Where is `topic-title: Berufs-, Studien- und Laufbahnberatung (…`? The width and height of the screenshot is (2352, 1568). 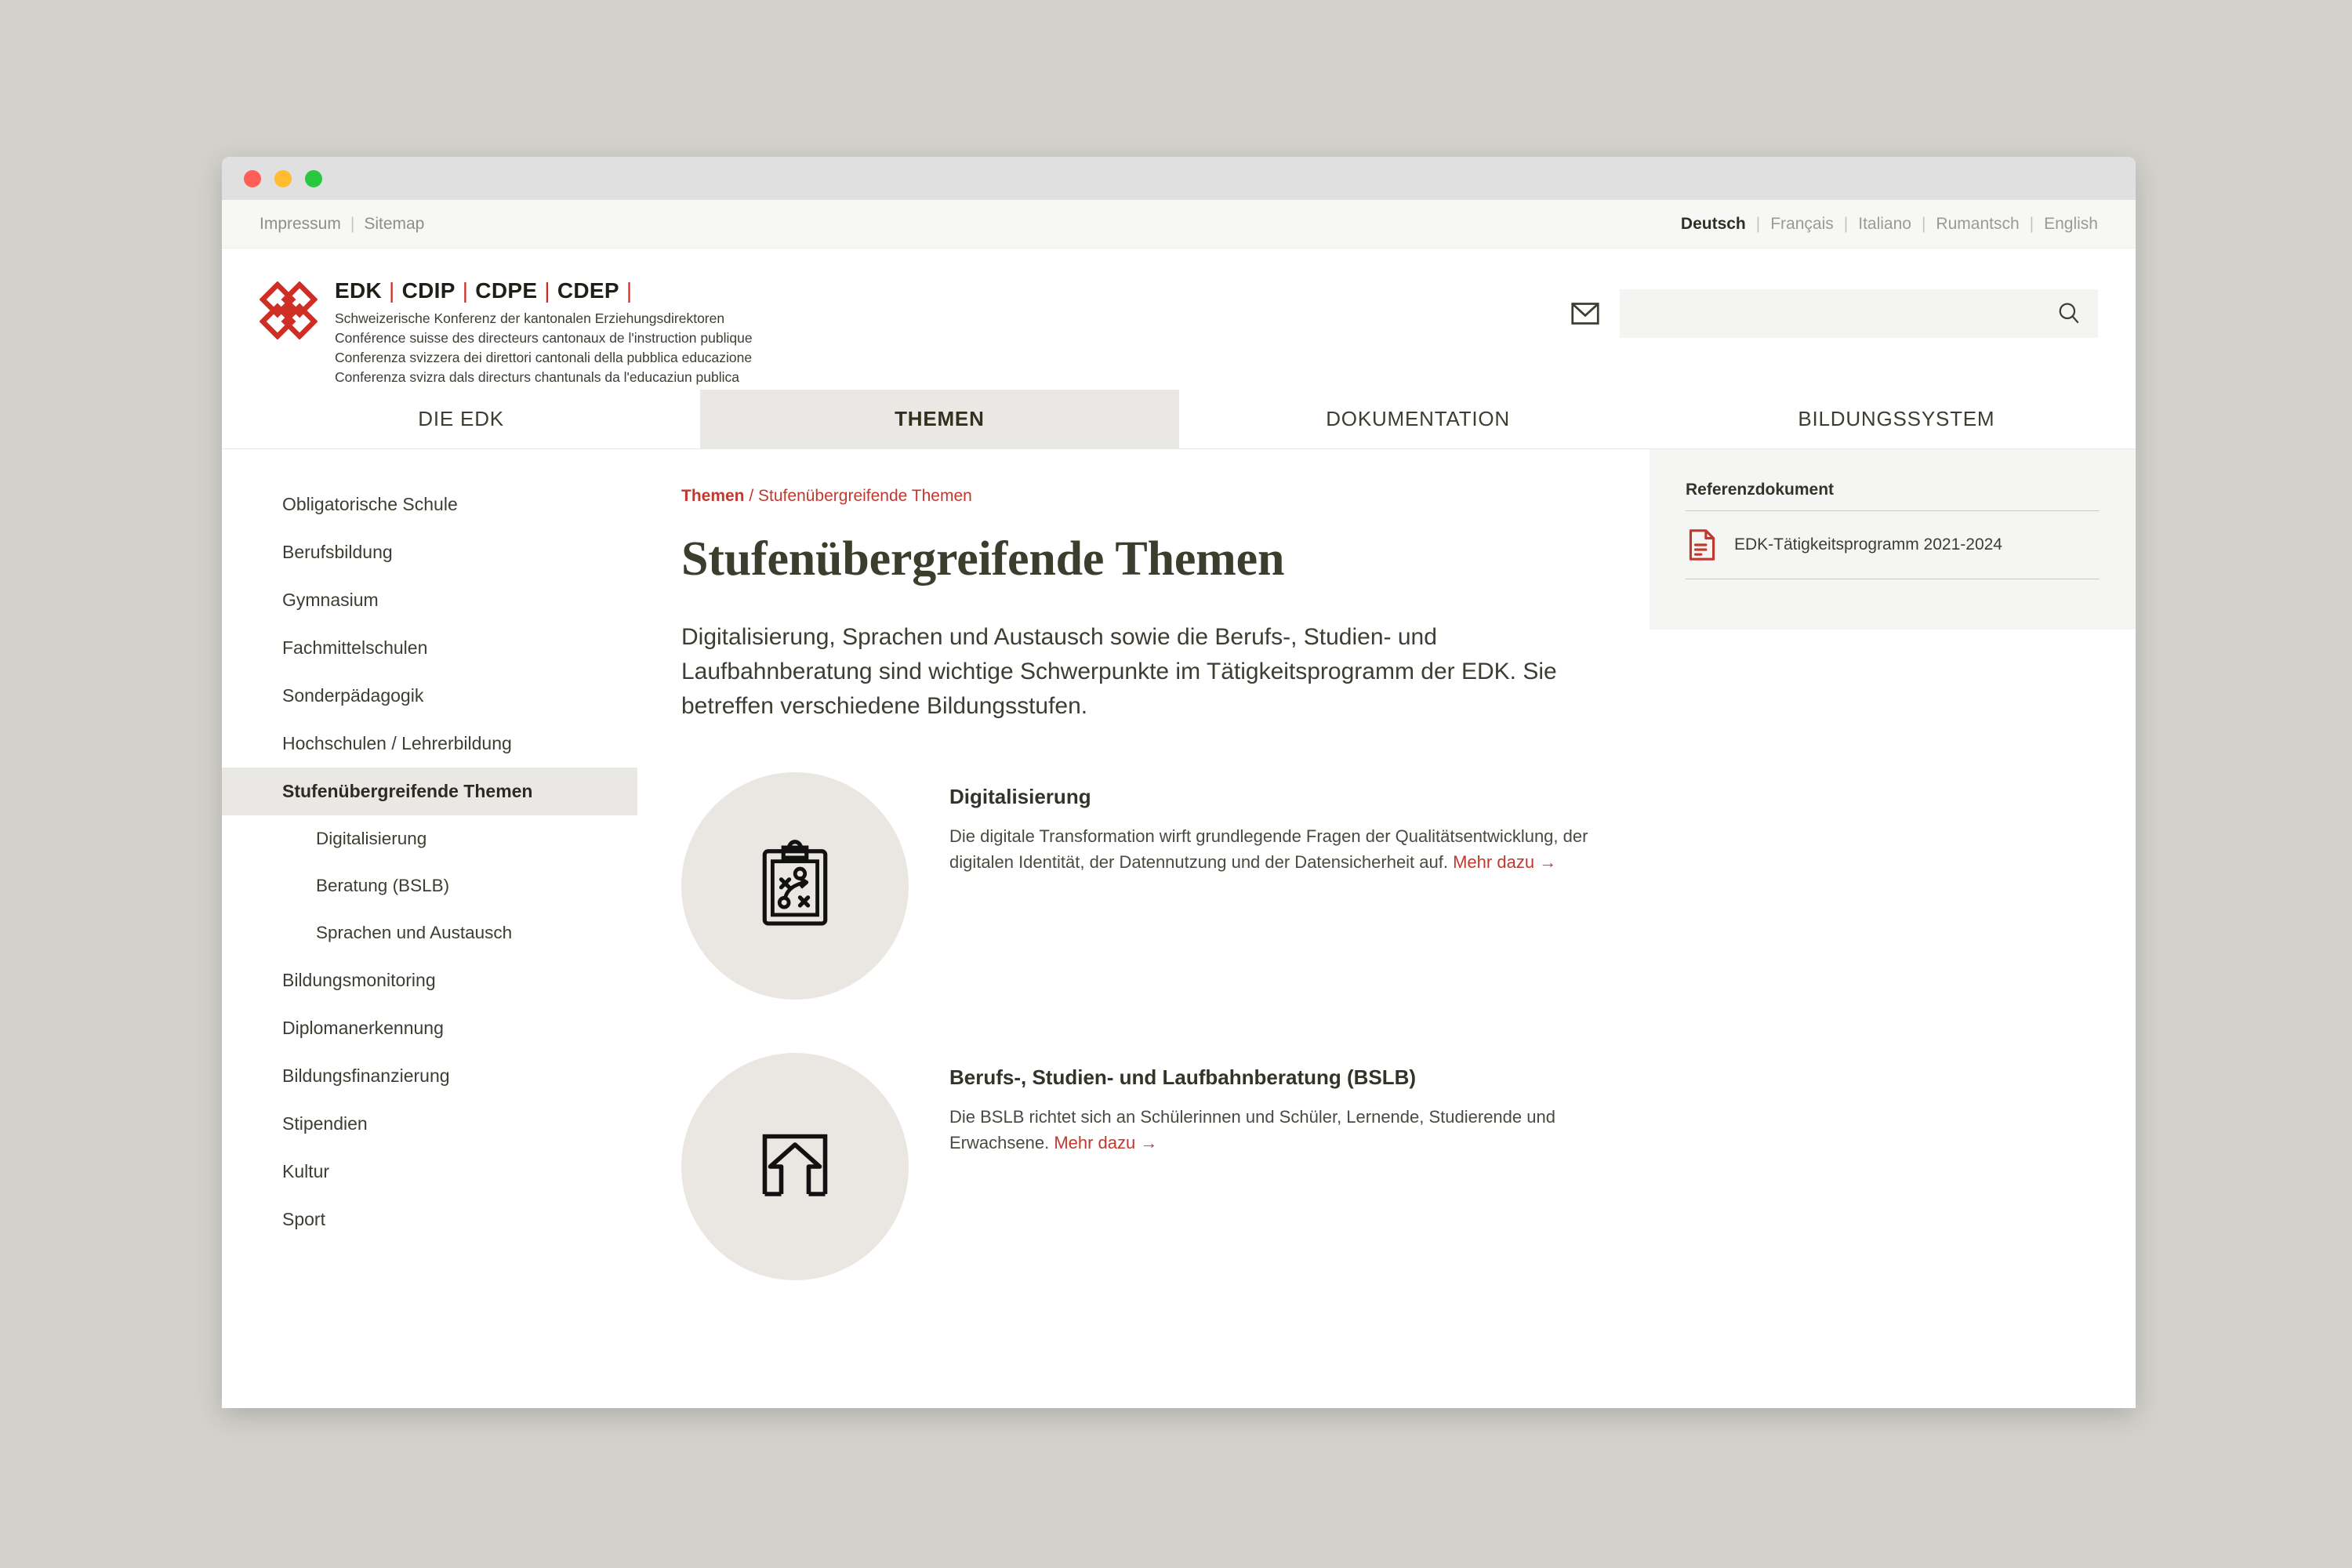
topic-title: Berufs-, Studien- und Laufbahnberatung (… is located at coordinates (1183, 1077).